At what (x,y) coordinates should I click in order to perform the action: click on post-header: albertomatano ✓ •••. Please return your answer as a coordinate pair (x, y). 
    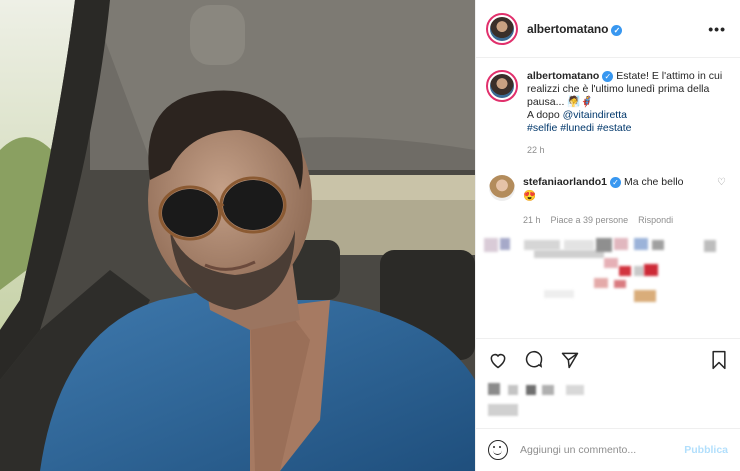
    Looking at the image, I should click on (608, 29).